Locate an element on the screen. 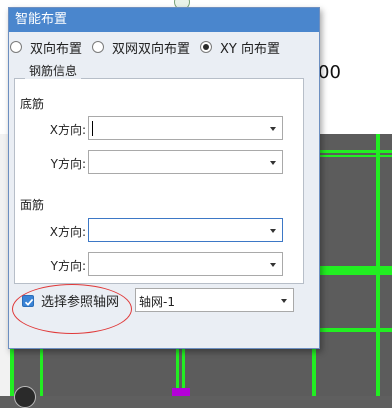 This screenshot has height=408, width=392. bottom-x-label: X方向: is located at coordinates (67, 130).